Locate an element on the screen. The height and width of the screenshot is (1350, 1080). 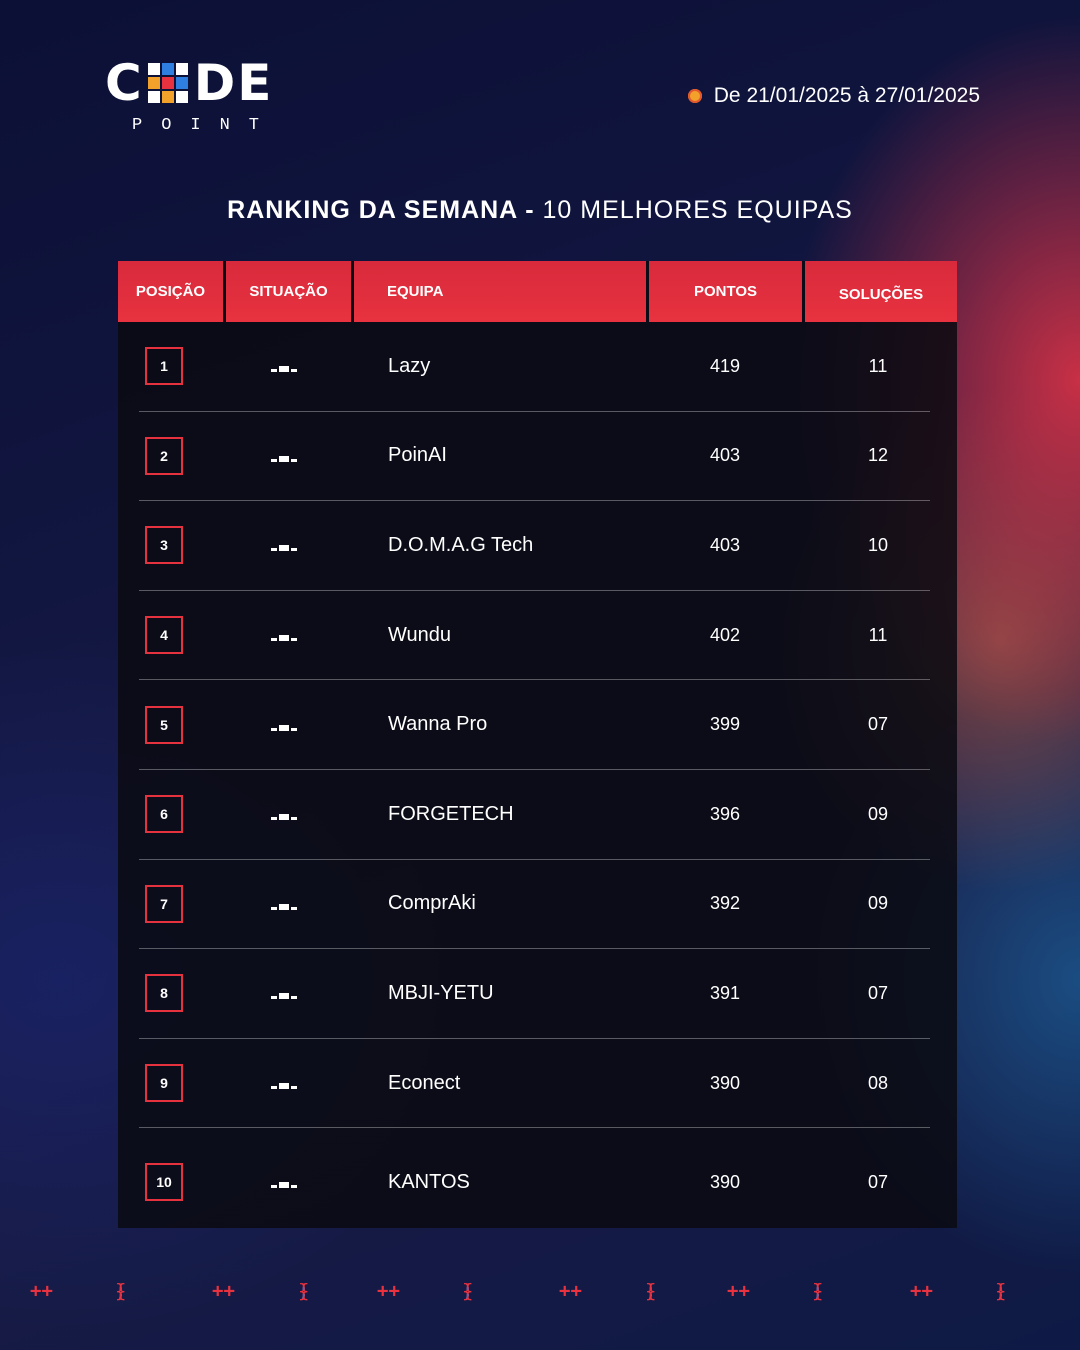
brand-logo: C DE POINT is located at coordinates (195, 98).